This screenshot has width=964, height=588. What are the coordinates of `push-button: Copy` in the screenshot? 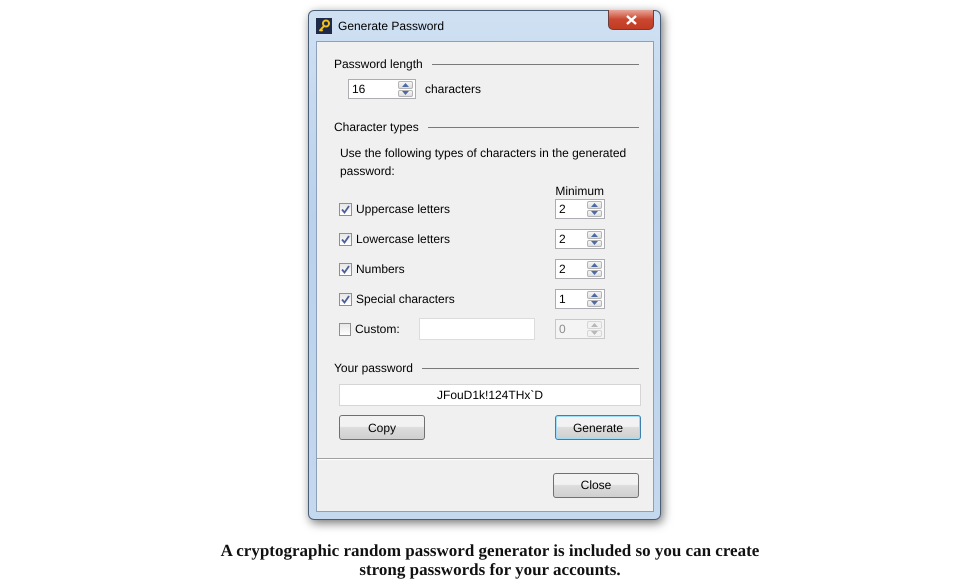 It's located at (382, 427).